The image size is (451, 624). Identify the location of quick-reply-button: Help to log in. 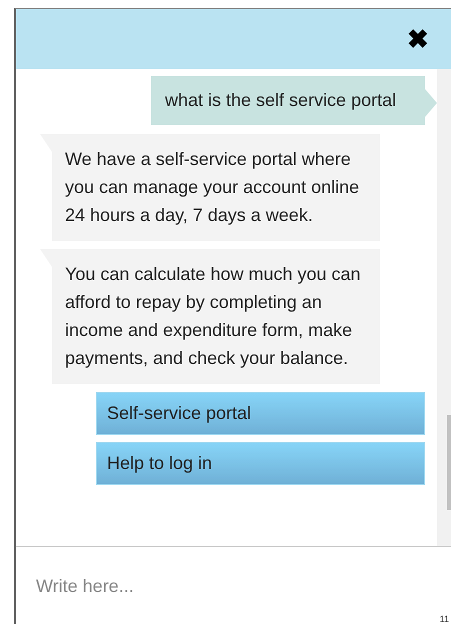
(260, 463).